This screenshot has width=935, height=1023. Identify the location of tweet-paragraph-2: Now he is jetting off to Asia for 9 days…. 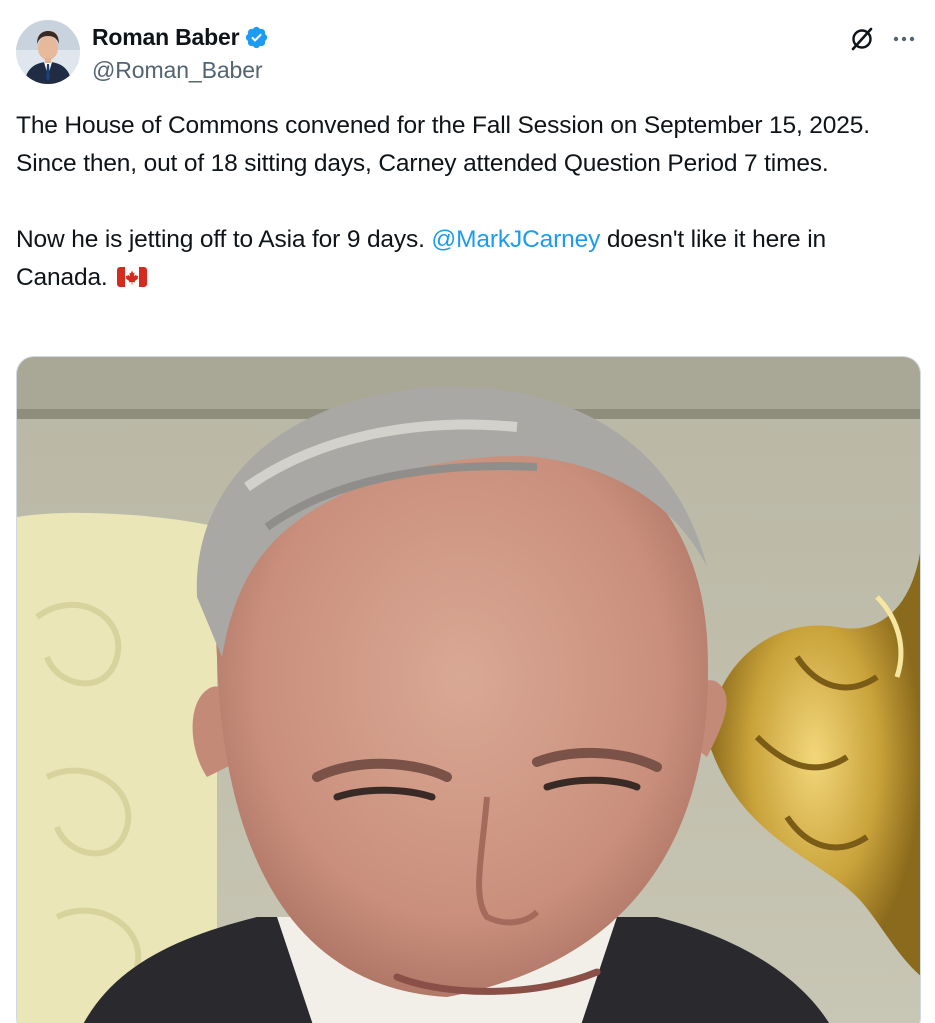
(468, 259).